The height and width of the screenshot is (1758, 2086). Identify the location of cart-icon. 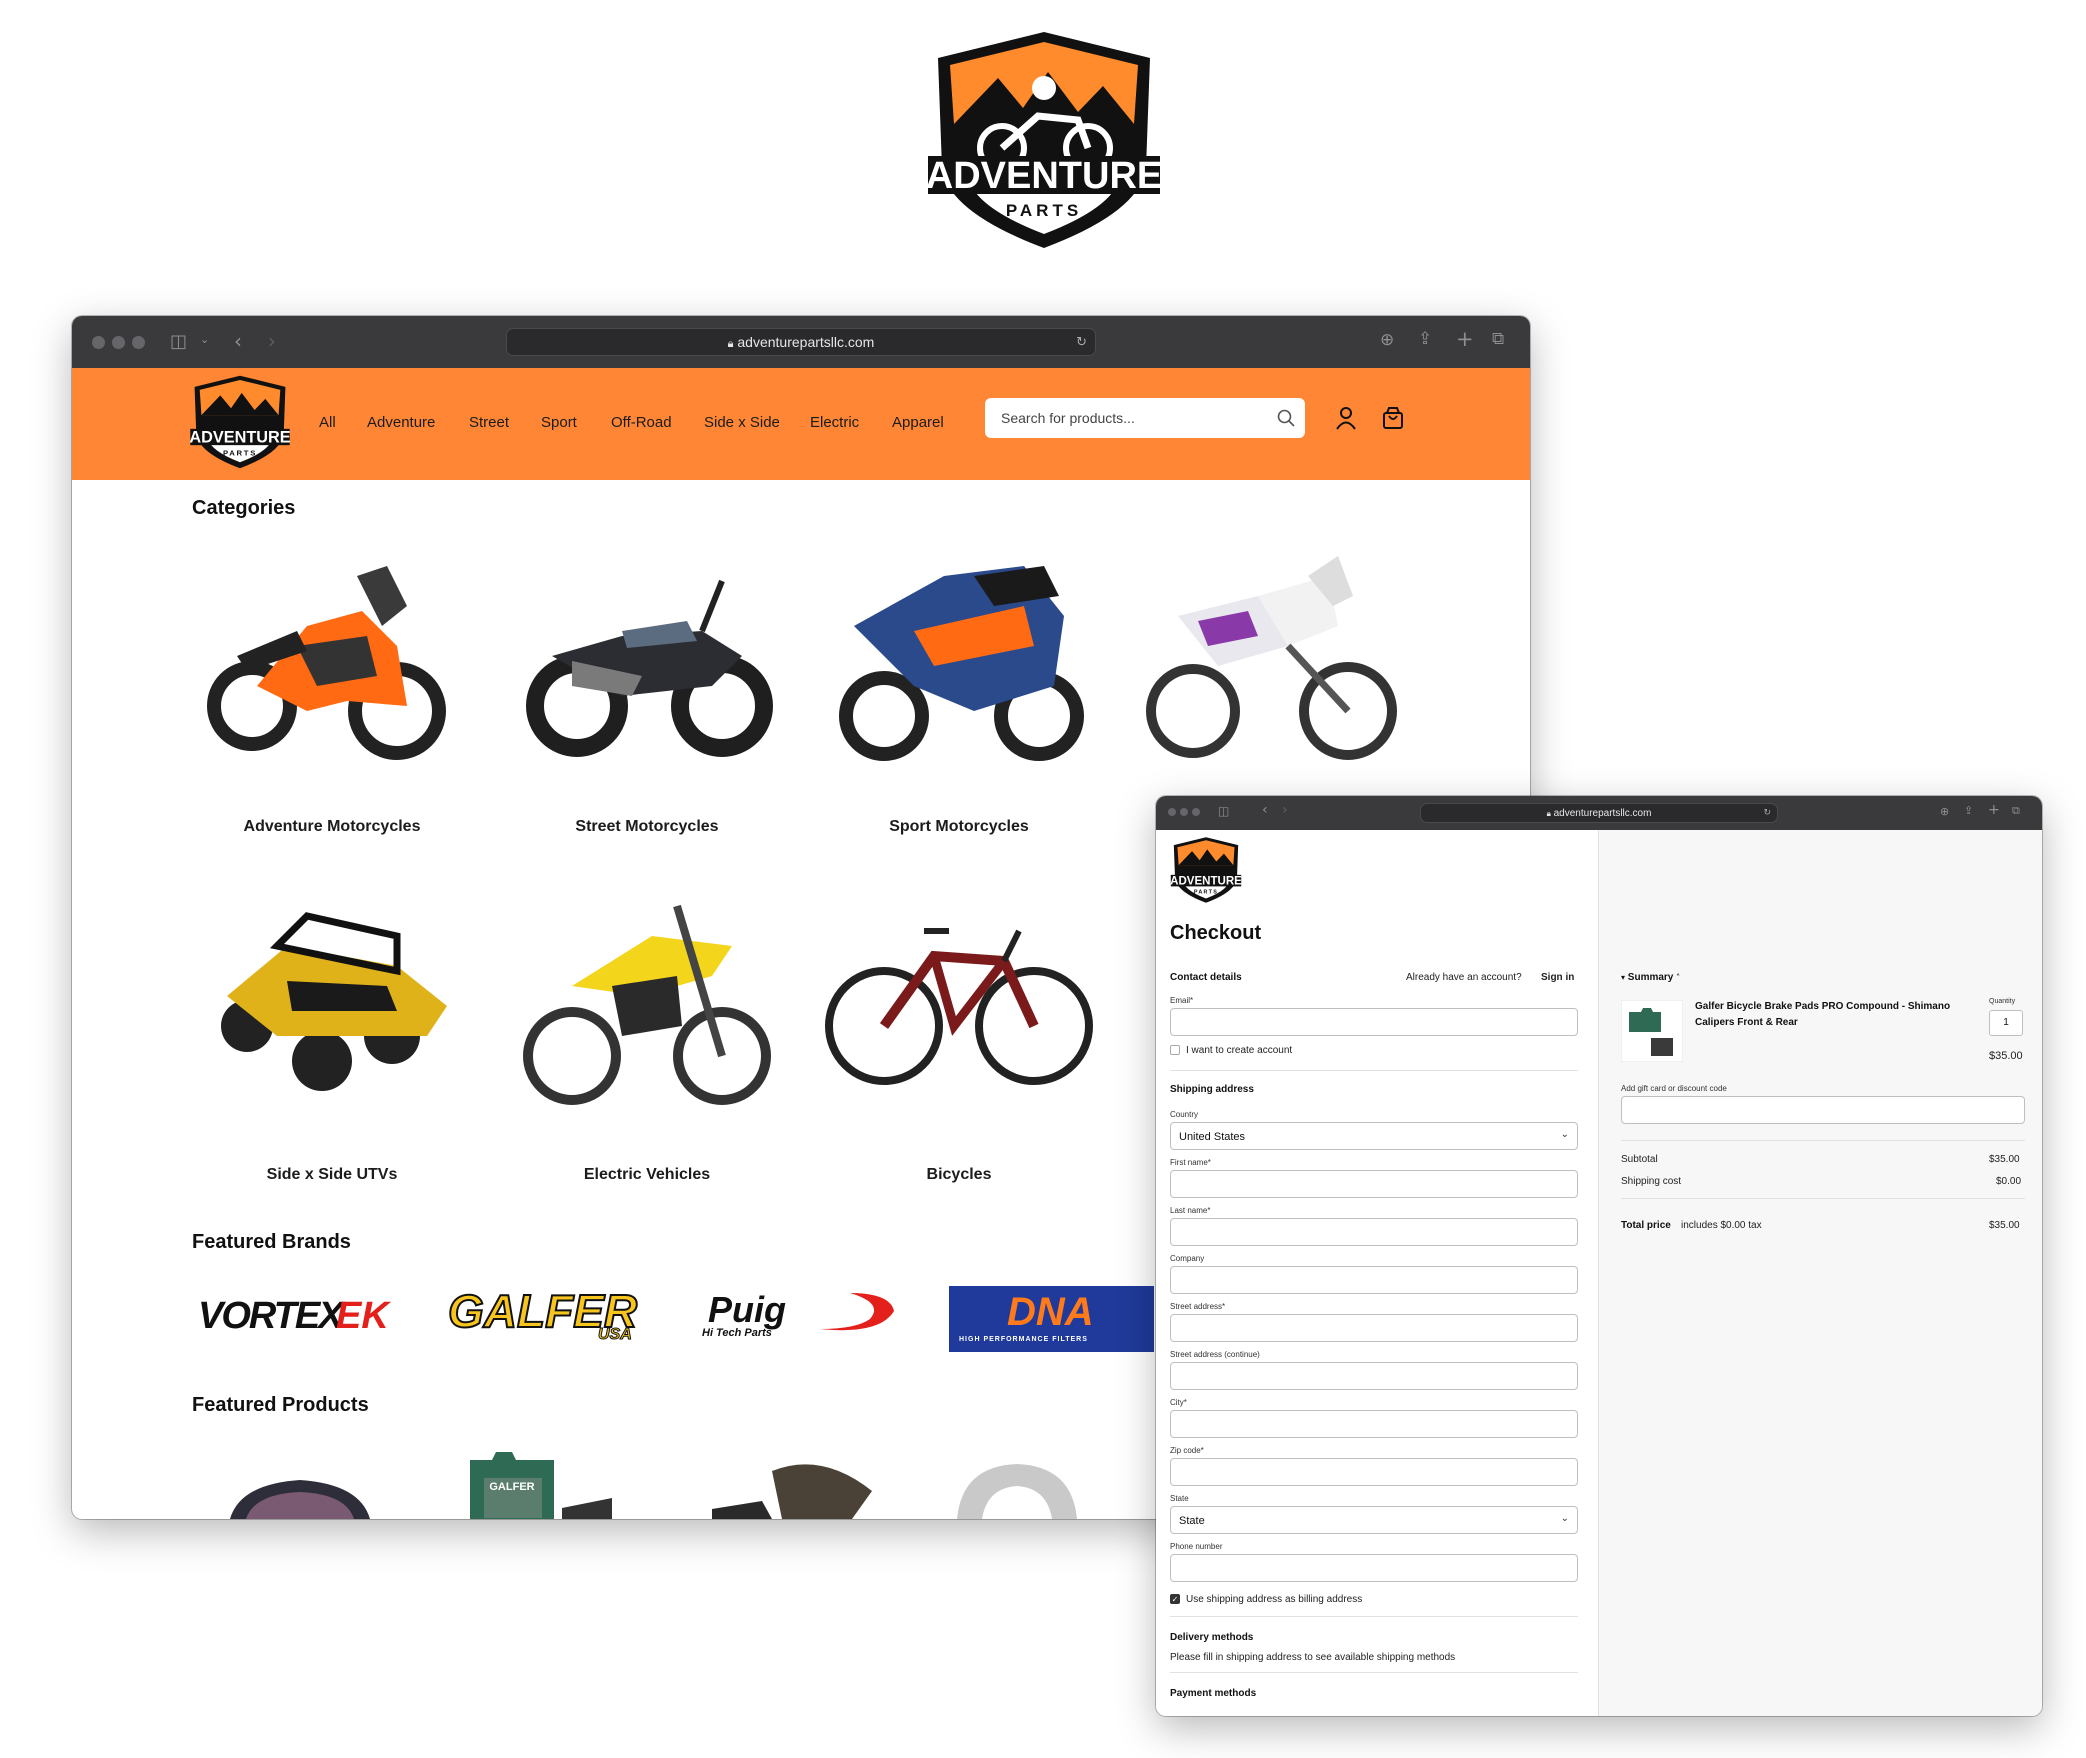
(1393, 418).